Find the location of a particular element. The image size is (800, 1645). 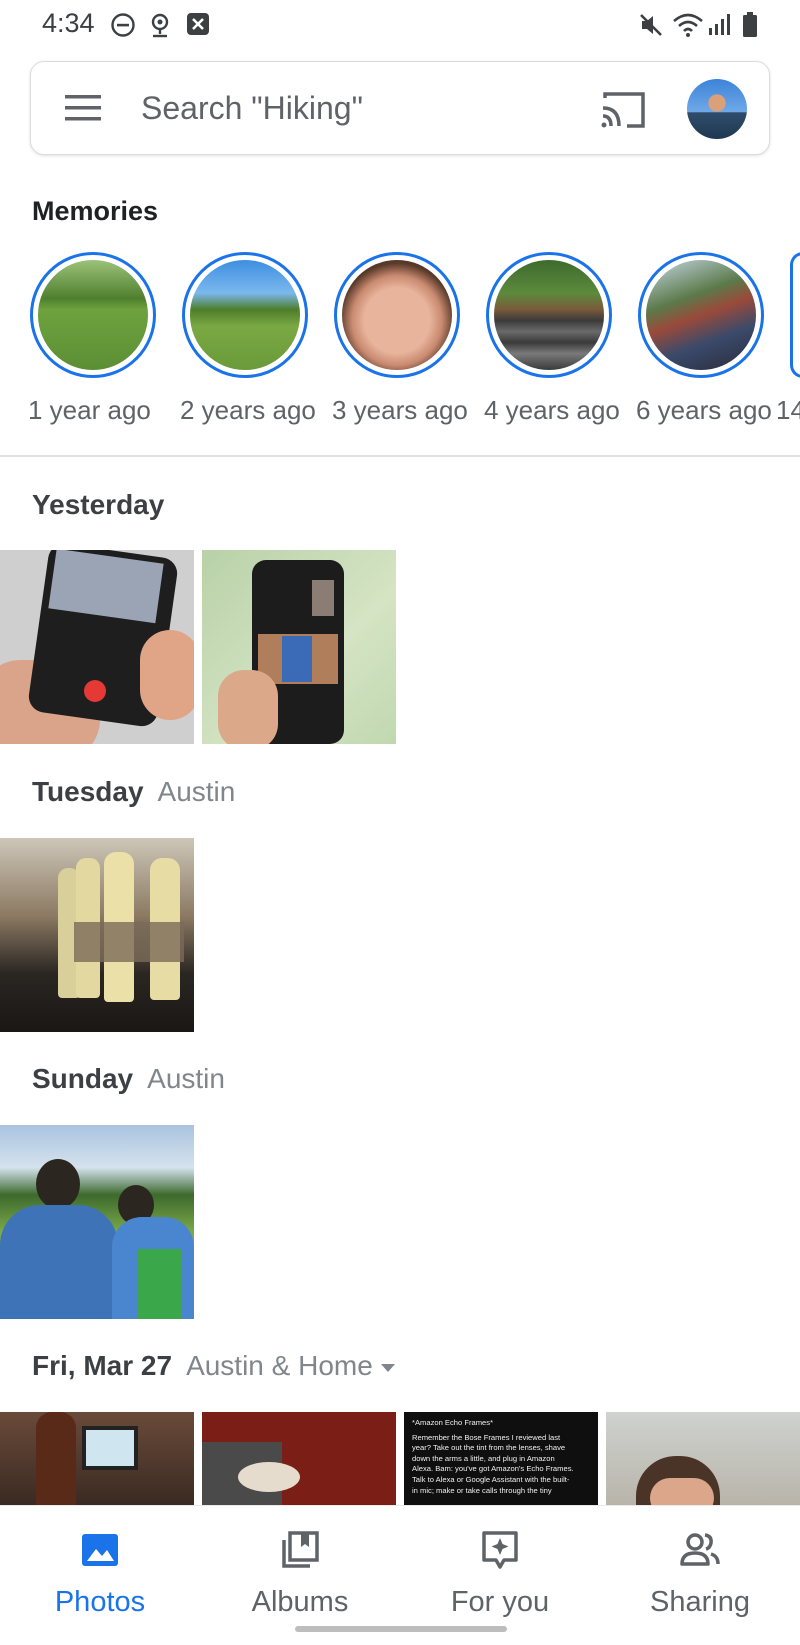

wifi-icon is located at coordinates (688, 25).